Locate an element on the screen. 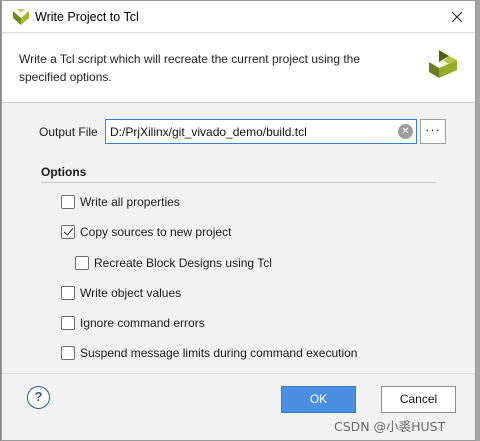 The height and width of the screenshot is (441, 480). help-button: ? is located at coordinates (38, 397).